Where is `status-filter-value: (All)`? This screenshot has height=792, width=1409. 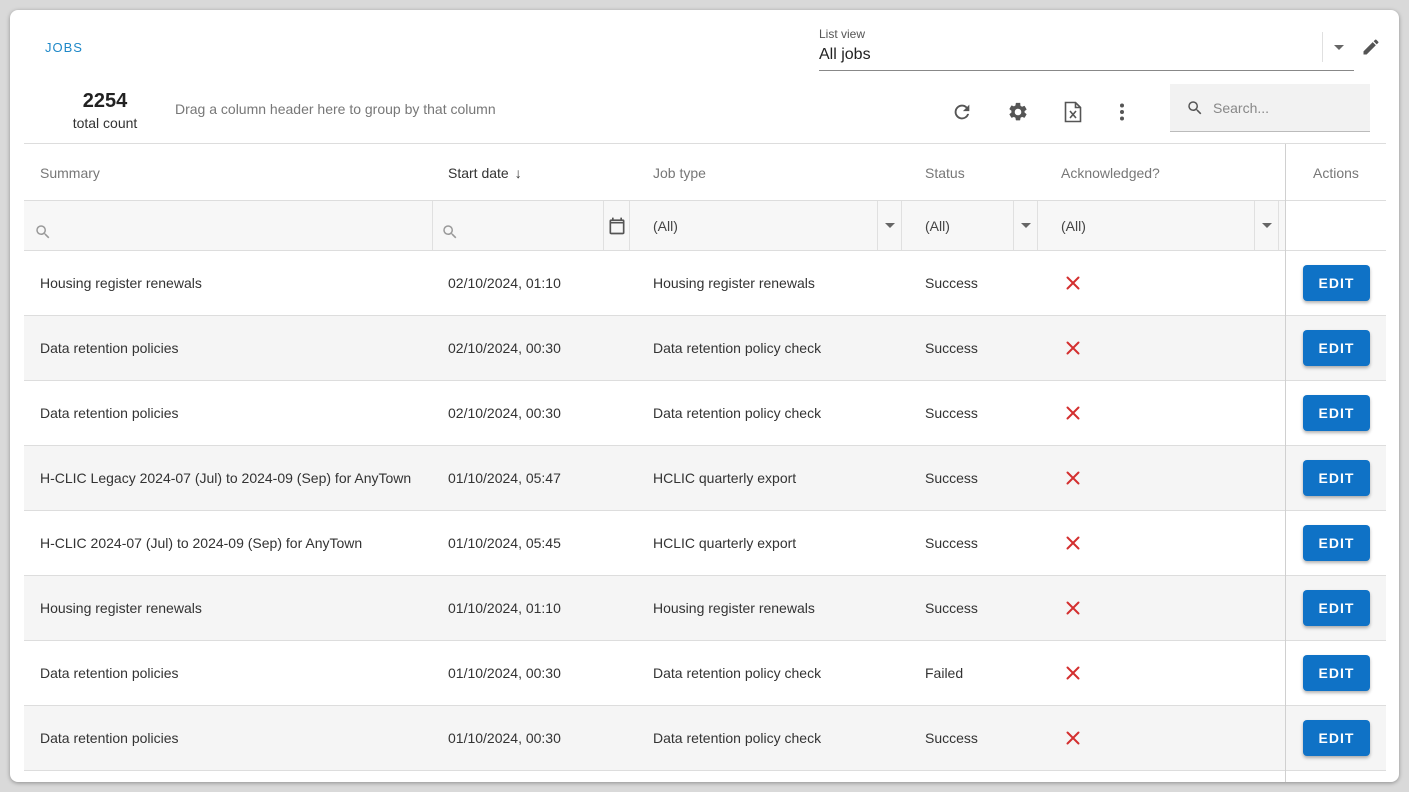
status-filter-value: (All) is located at coordinates (937, 225).